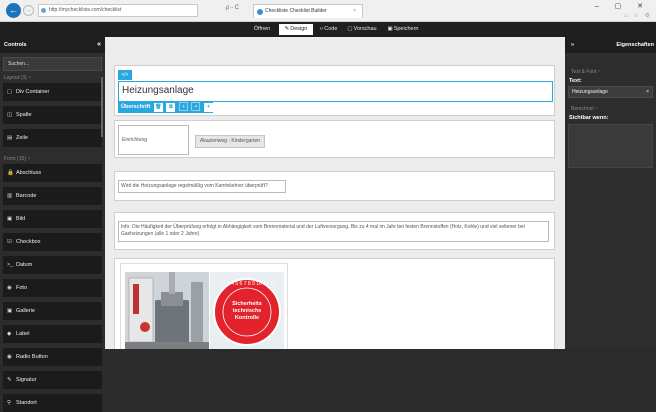  I want to click on duplicate-icon: ⧉, so click(171, 107).